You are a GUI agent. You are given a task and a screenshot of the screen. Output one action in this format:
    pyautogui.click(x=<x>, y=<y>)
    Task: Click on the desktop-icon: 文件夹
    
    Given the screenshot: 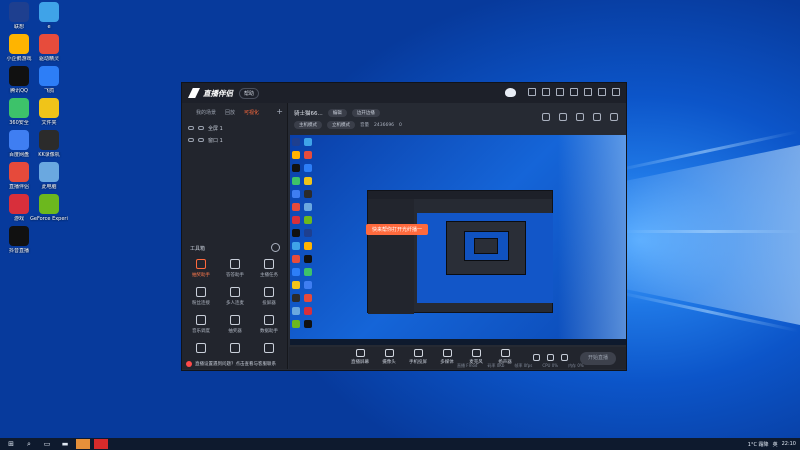 What is the action you would take?
    pyautogui.click(x=49, y=112)
    